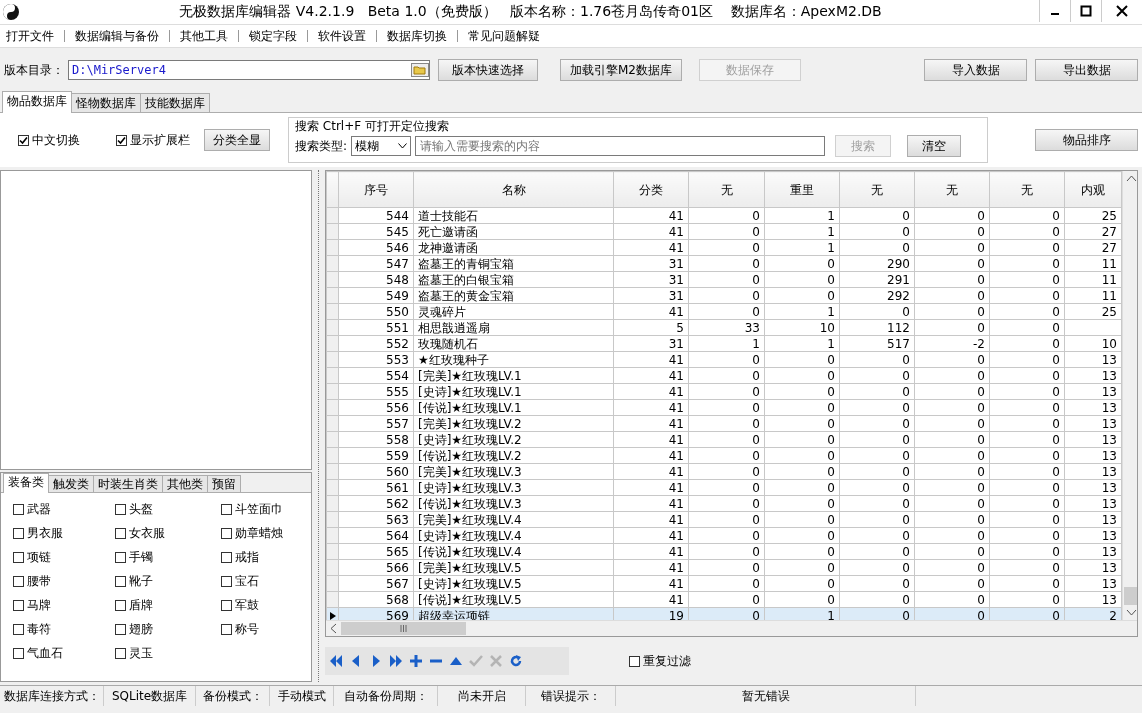 The width and height of the screenshot is (1142, 713). Describe the element at coordinates (71, 483) in the screenshot. I see `category-tab: 触发类` at that location.